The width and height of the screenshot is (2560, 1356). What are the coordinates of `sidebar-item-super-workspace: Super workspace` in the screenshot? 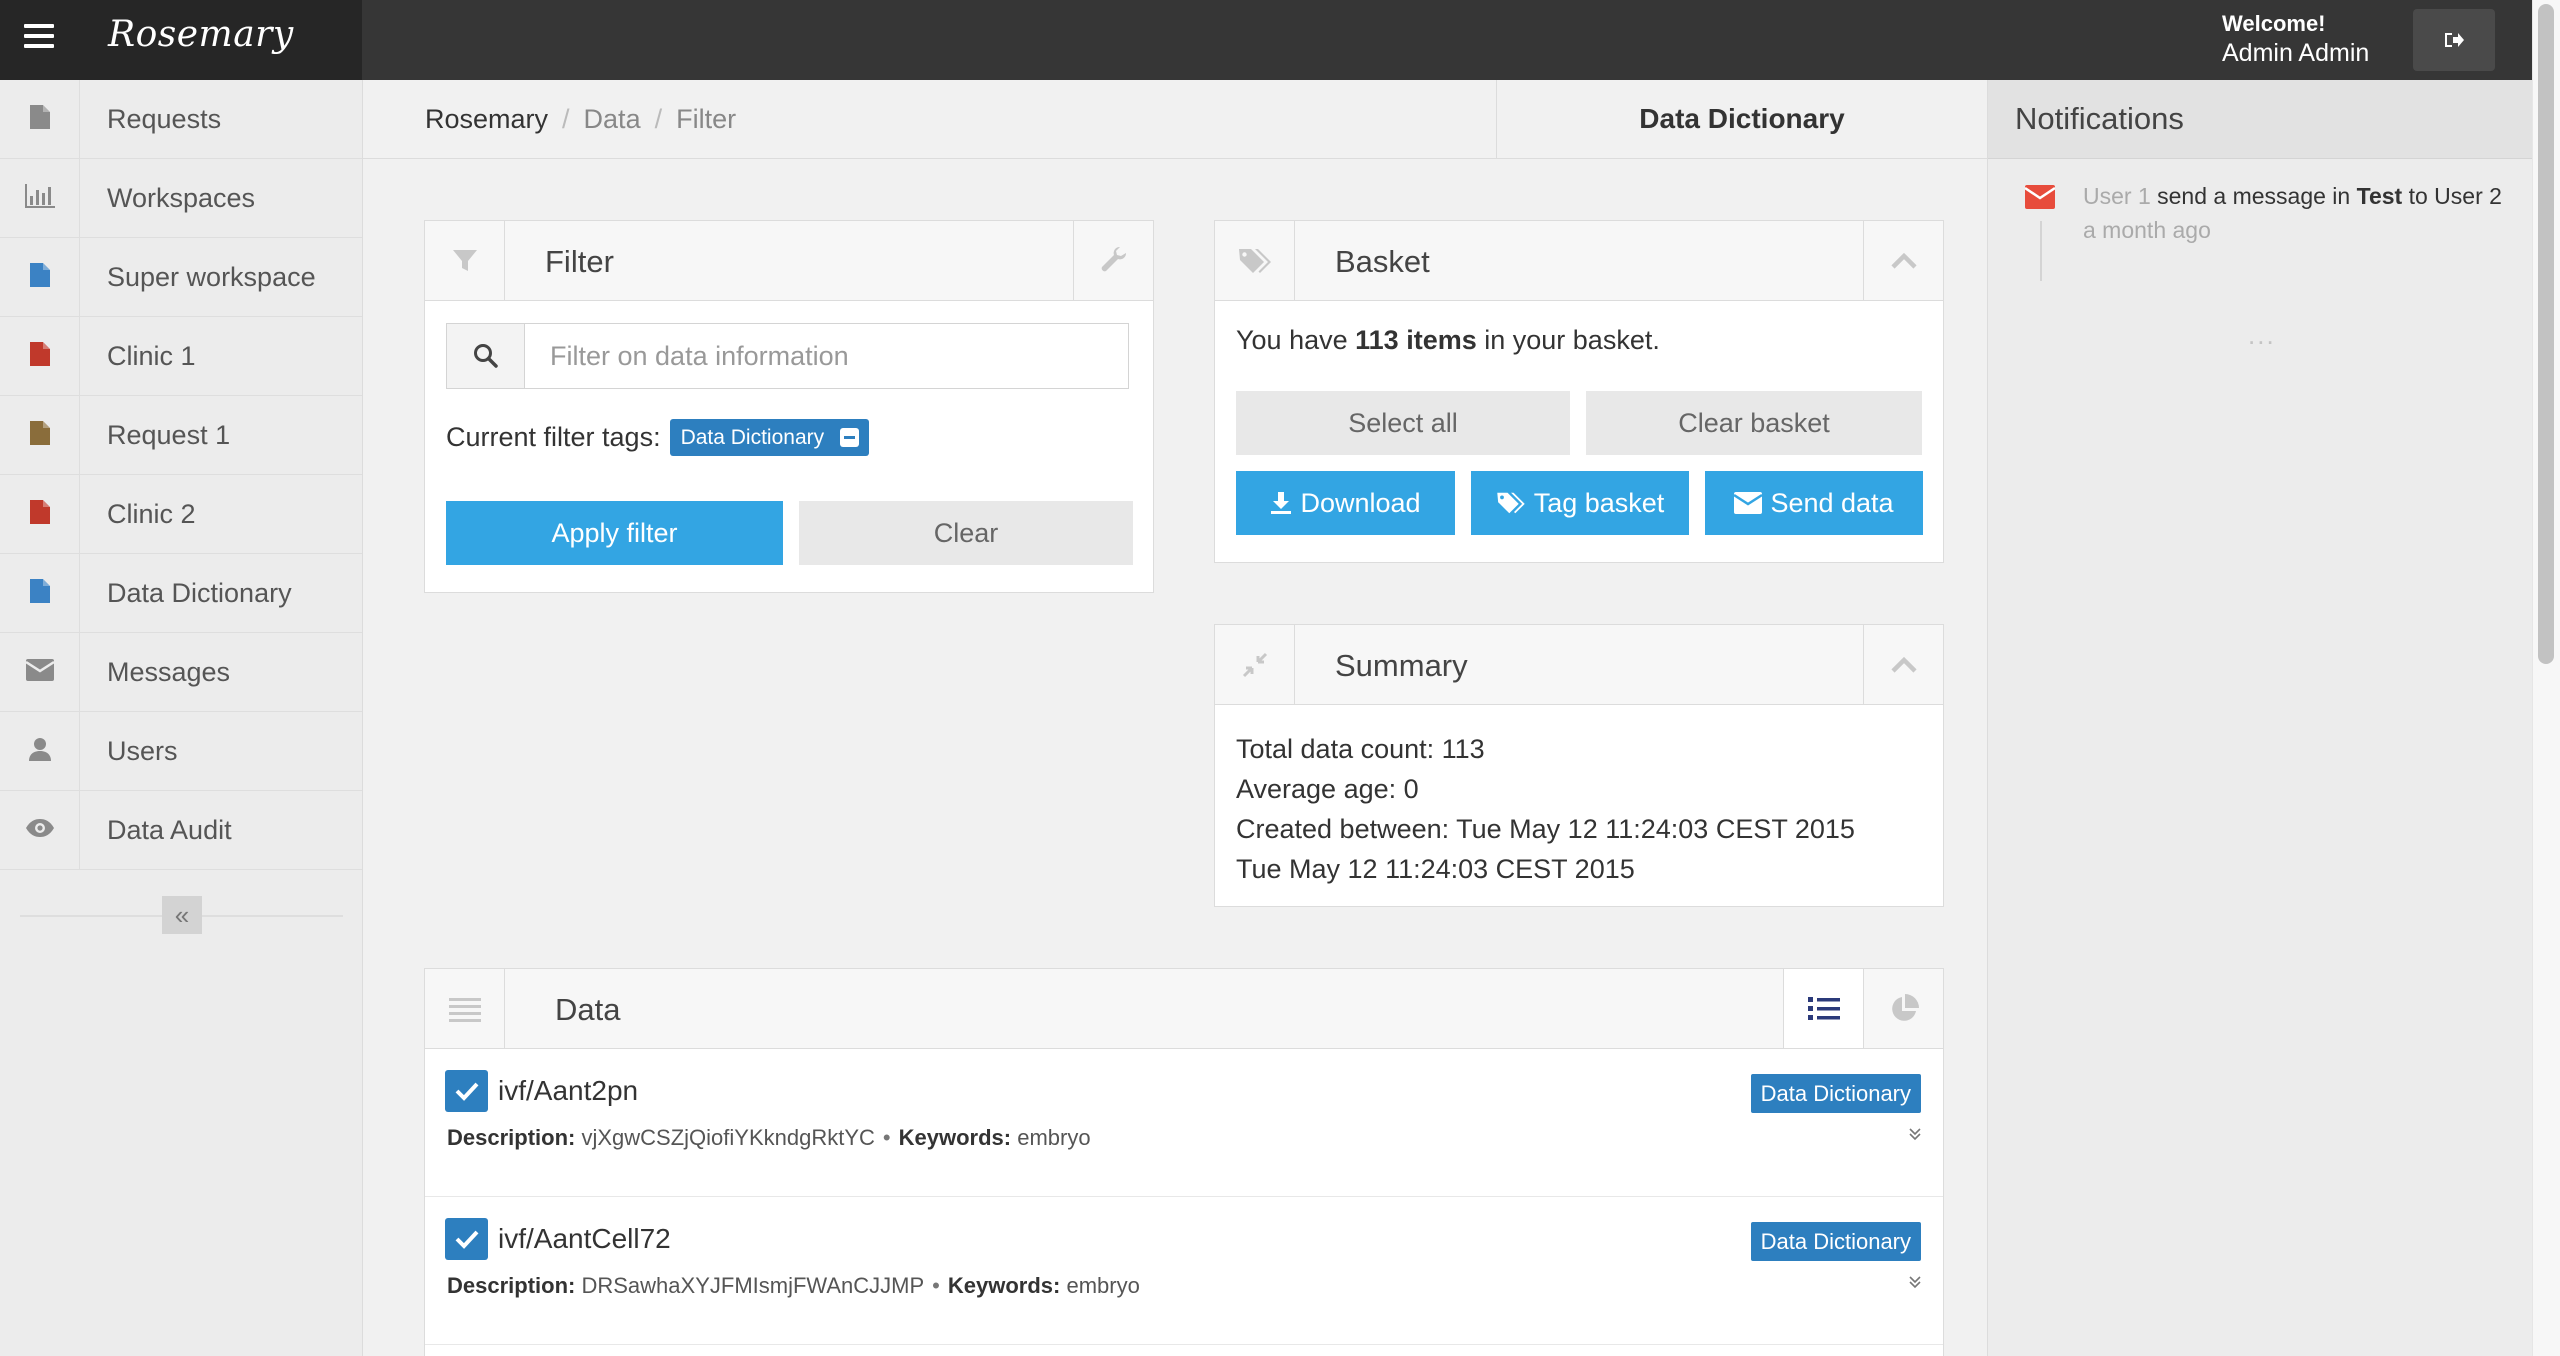 It's located at (181, 277).